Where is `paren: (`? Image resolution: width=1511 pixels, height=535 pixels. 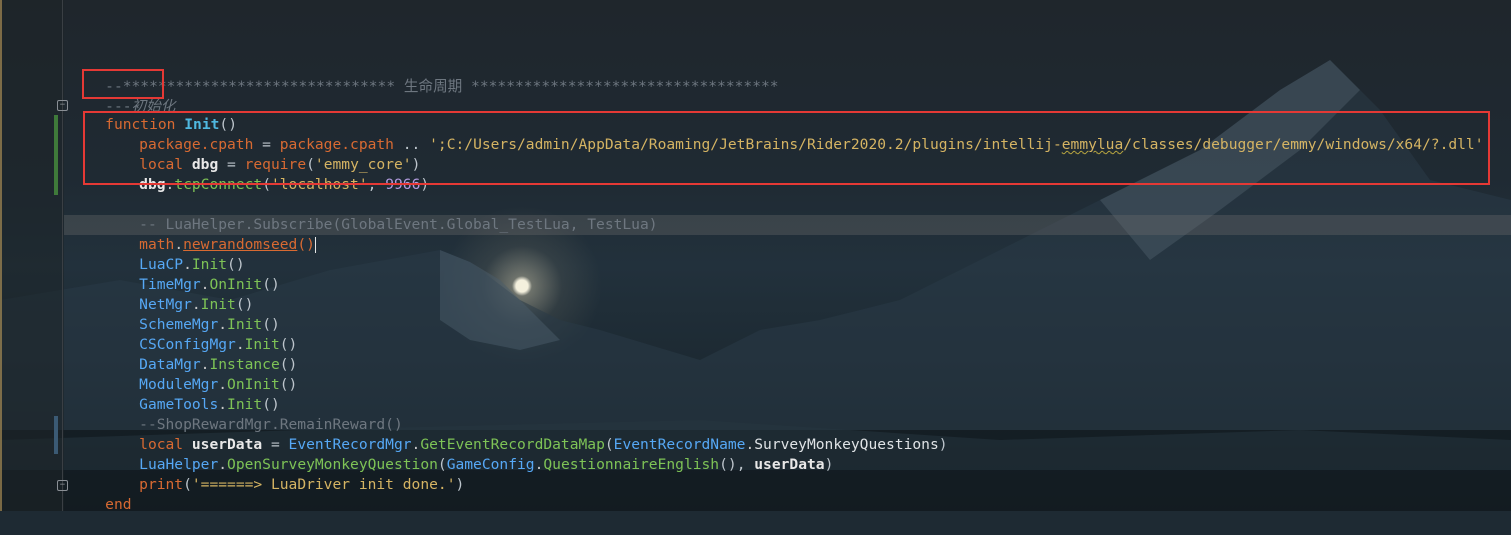 paren: ( is located at coordinates (187, 484).